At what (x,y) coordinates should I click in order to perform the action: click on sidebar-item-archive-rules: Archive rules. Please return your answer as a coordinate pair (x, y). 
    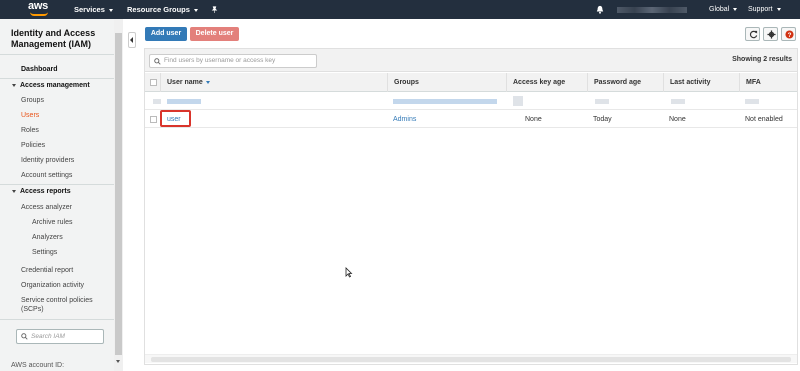
    Looking at the image, I should click on (52, 222).